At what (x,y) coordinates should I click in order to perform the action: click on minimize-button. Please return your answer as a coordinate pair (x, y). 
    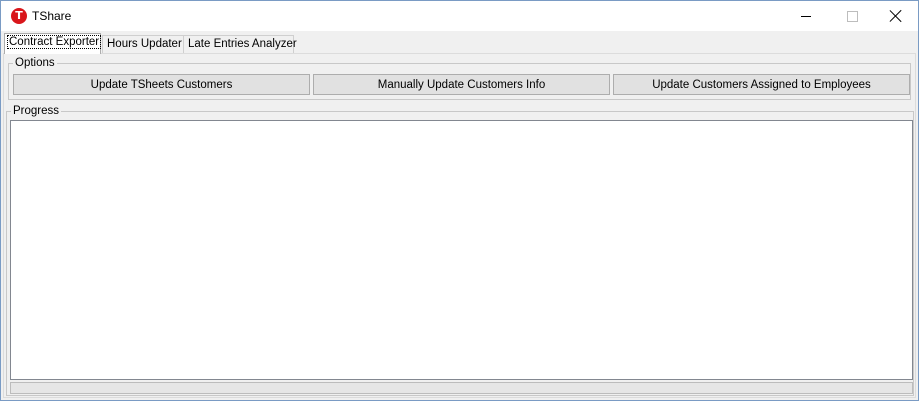
    Looking at the image, I should click on (806, 16).